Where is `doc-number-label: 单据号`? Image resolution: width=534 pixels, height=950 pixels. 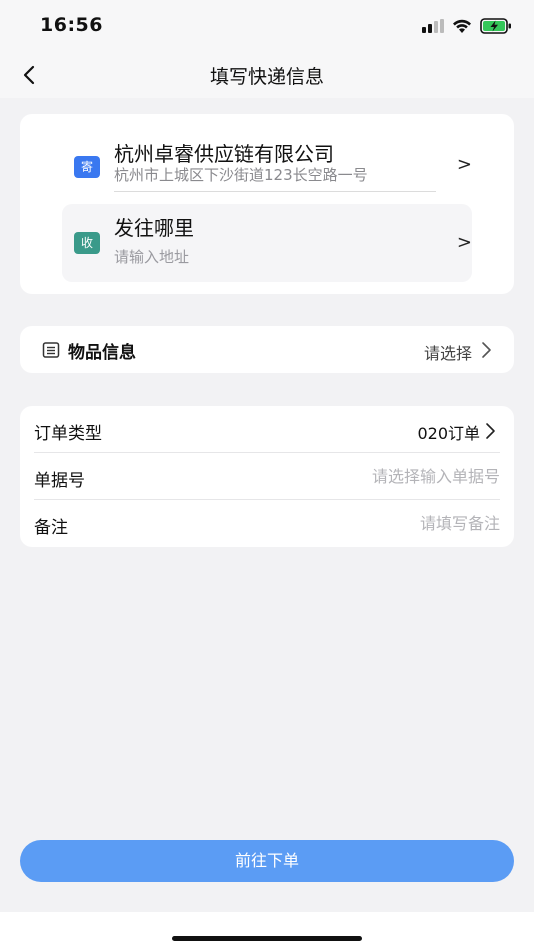 doc-number-label: 单据号 is located at coordinates (59, 481).